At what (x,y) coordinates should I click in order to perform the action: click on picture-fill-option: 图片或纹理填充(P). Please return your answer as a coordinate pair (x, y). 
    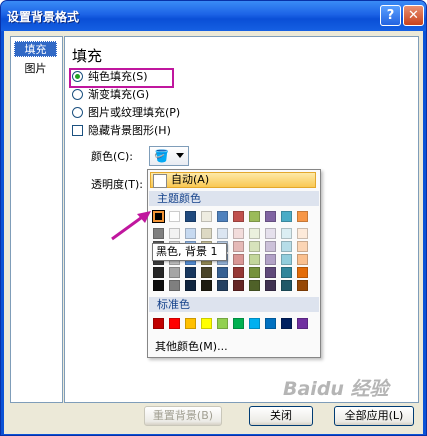
    Looking at the image, I should click on (126, 113).